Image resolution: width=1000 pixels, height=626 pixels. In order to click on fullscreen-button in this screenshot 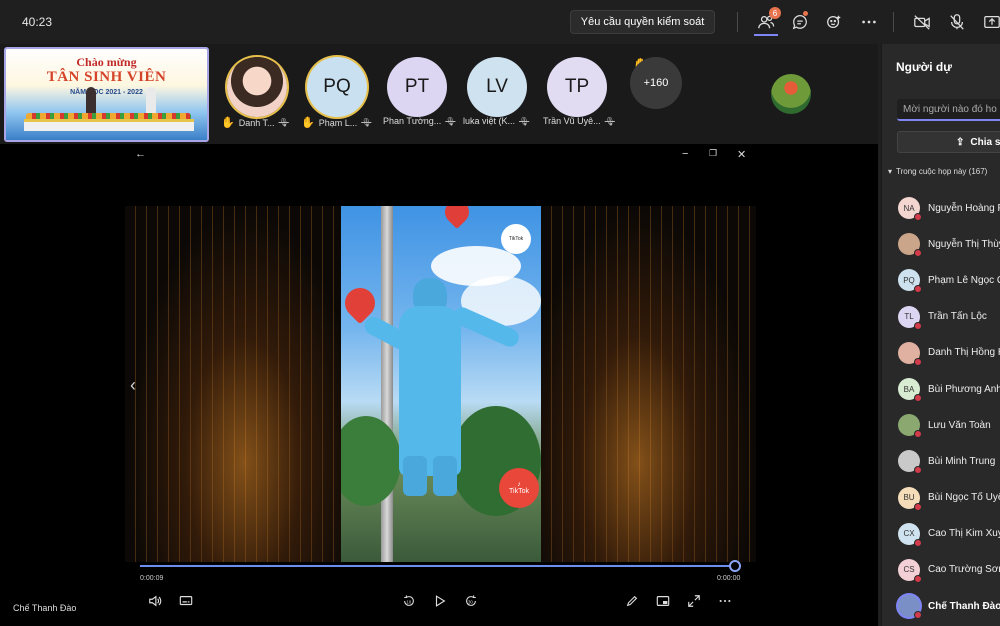, I will do `click(694, 601)`.